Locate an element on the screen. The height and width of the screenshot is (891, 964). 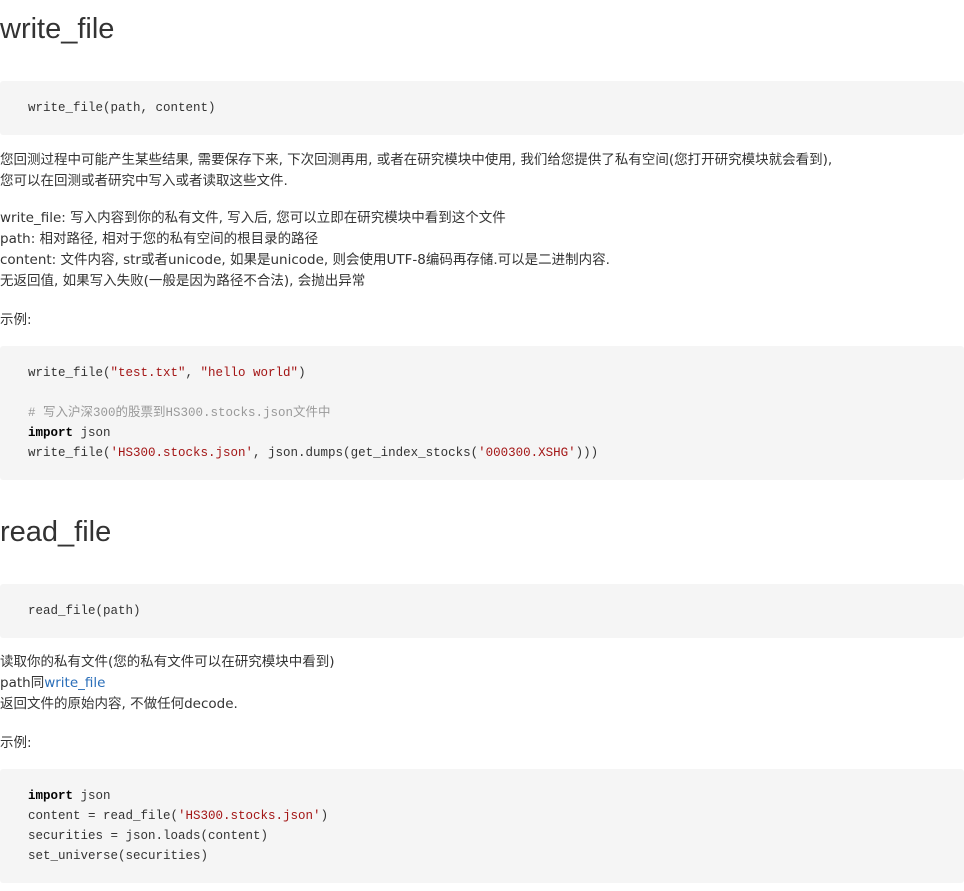
code-line: write_file("test.txt", "hello world") is located at coordinates (167, 373).